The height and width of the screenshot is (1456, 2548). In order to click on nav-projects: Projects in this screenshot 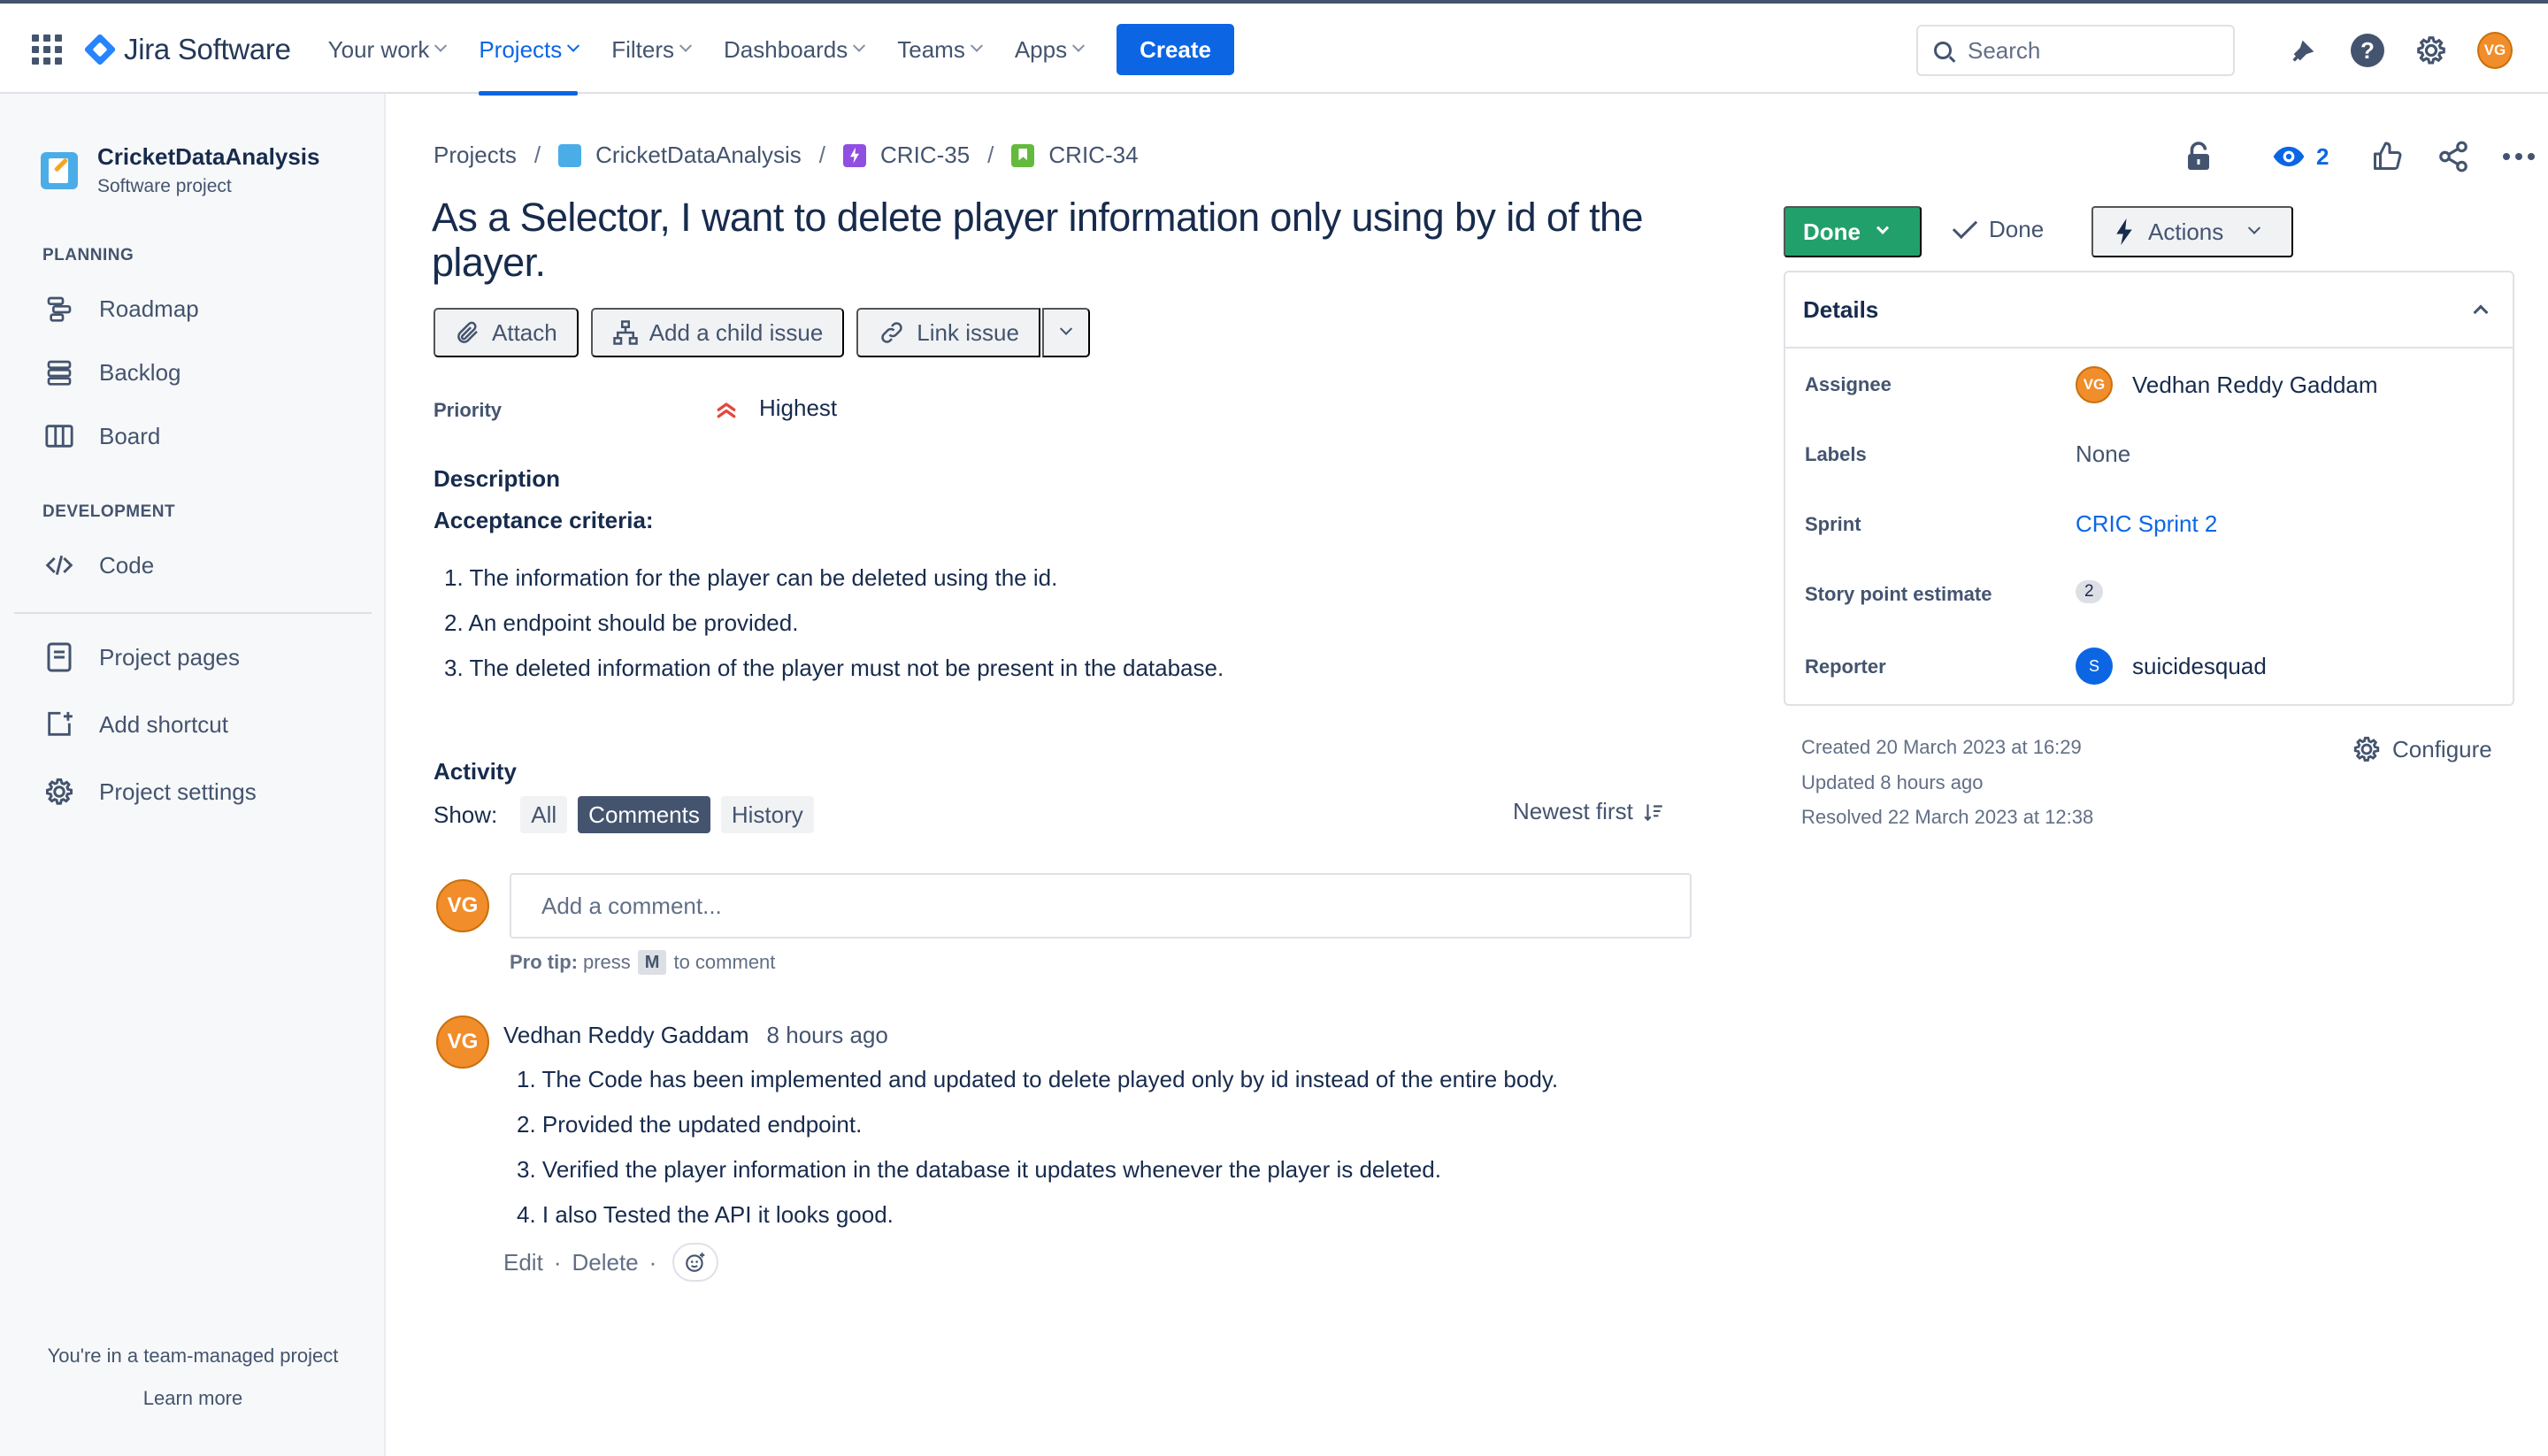, I will do `click(529, 60)`.